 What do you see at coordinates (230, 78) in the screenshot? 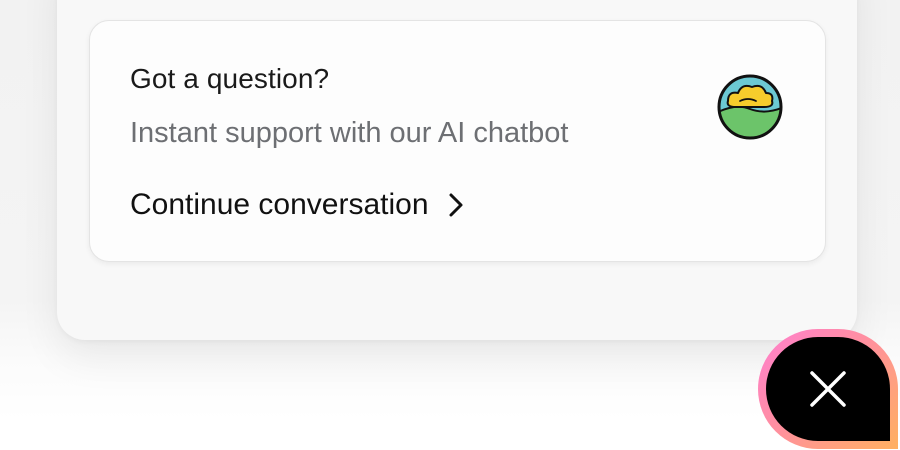
I see `card-title: Got a question?` at bounding box center [230, 78].